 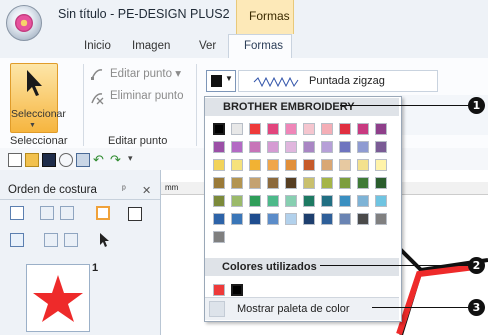 I want to click on tab-formas: Formas, so click(x=260, y=46).